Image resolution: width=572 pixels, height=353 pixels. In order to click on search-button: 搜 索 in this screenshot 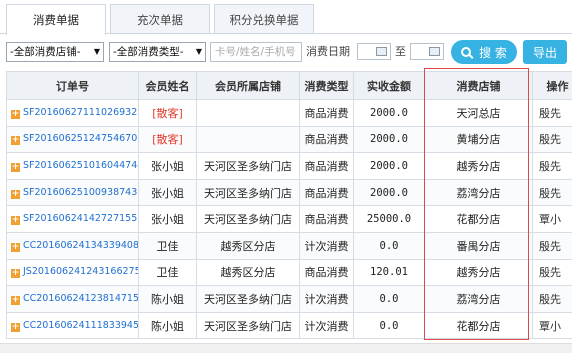, I will do `click(484, 52)`.